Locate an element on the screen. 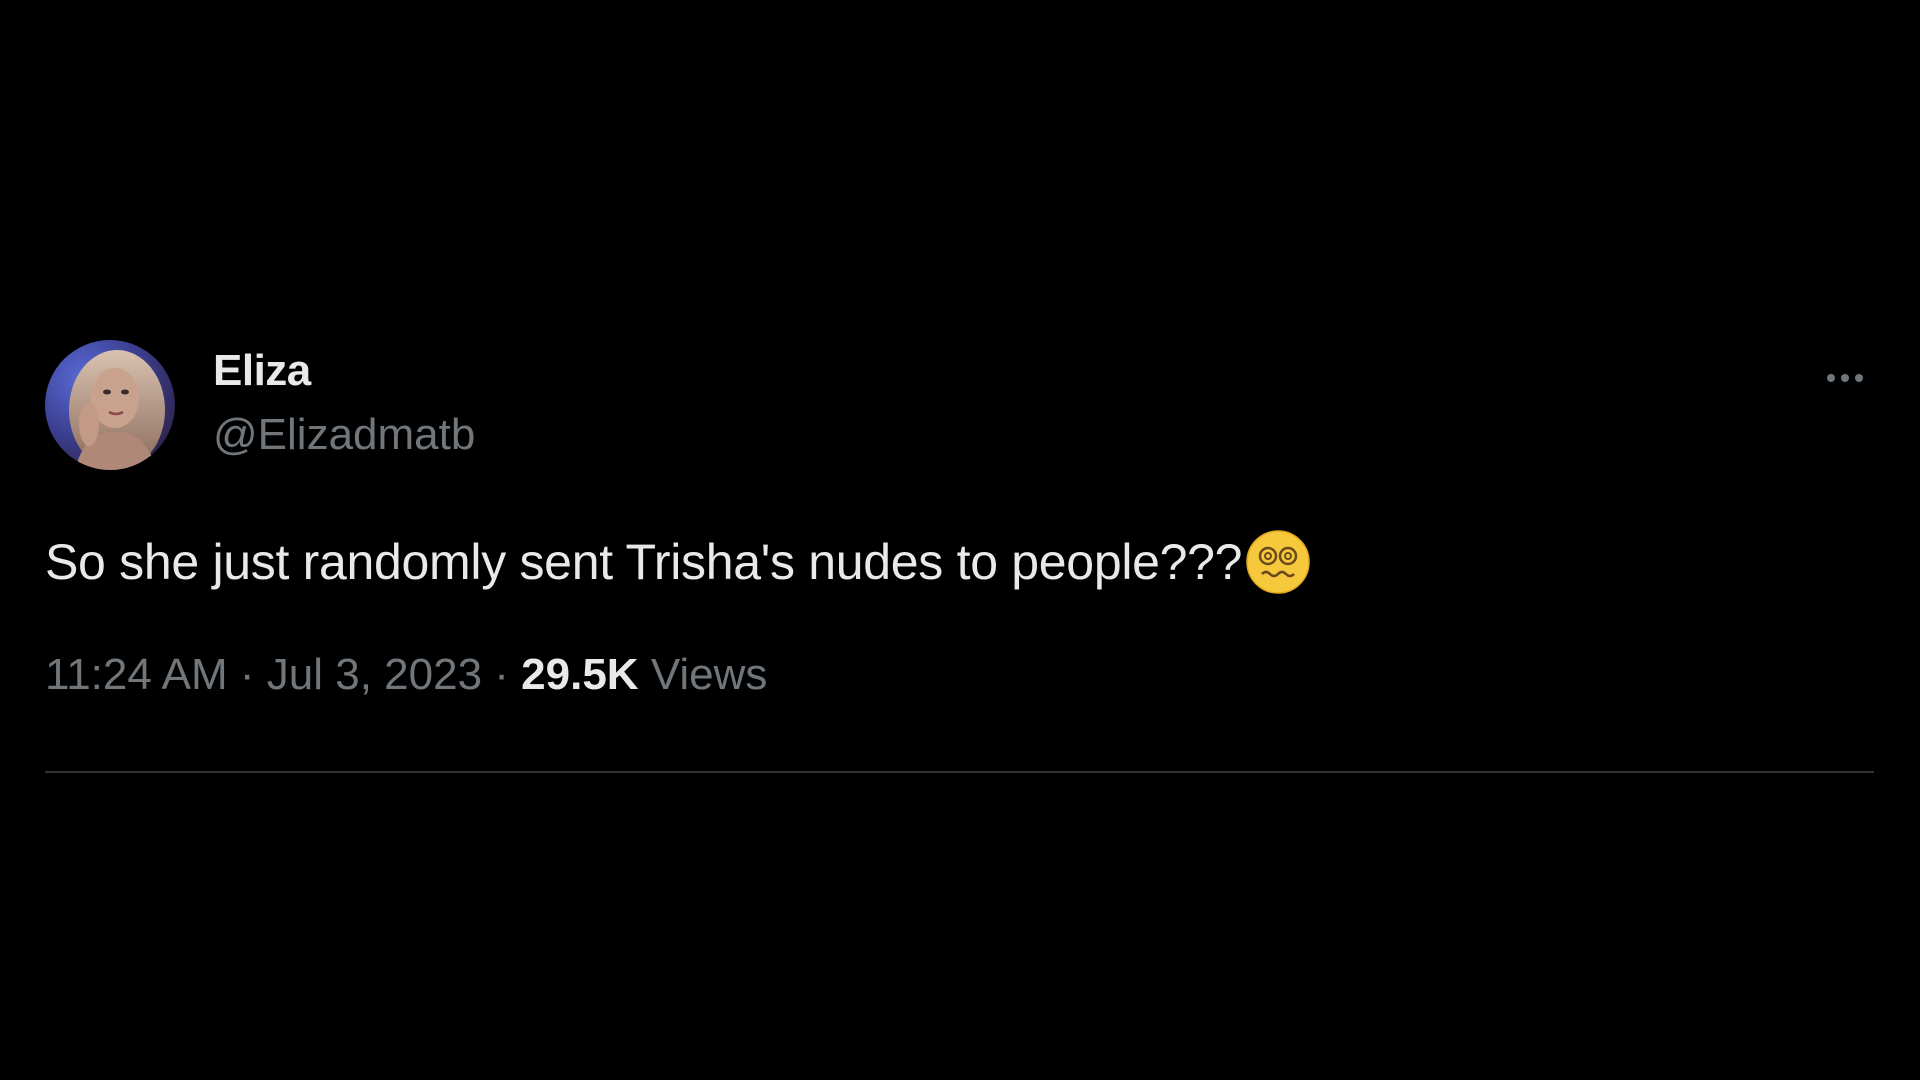  avatar is located at coordinates (110, 405).